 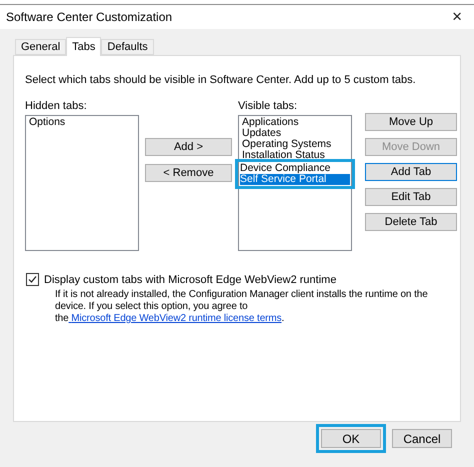 What do you see at coordinates (56, 106) in the screenshot?
I see `list-label: Hidden tabs:` at bounding box center [56, 106].